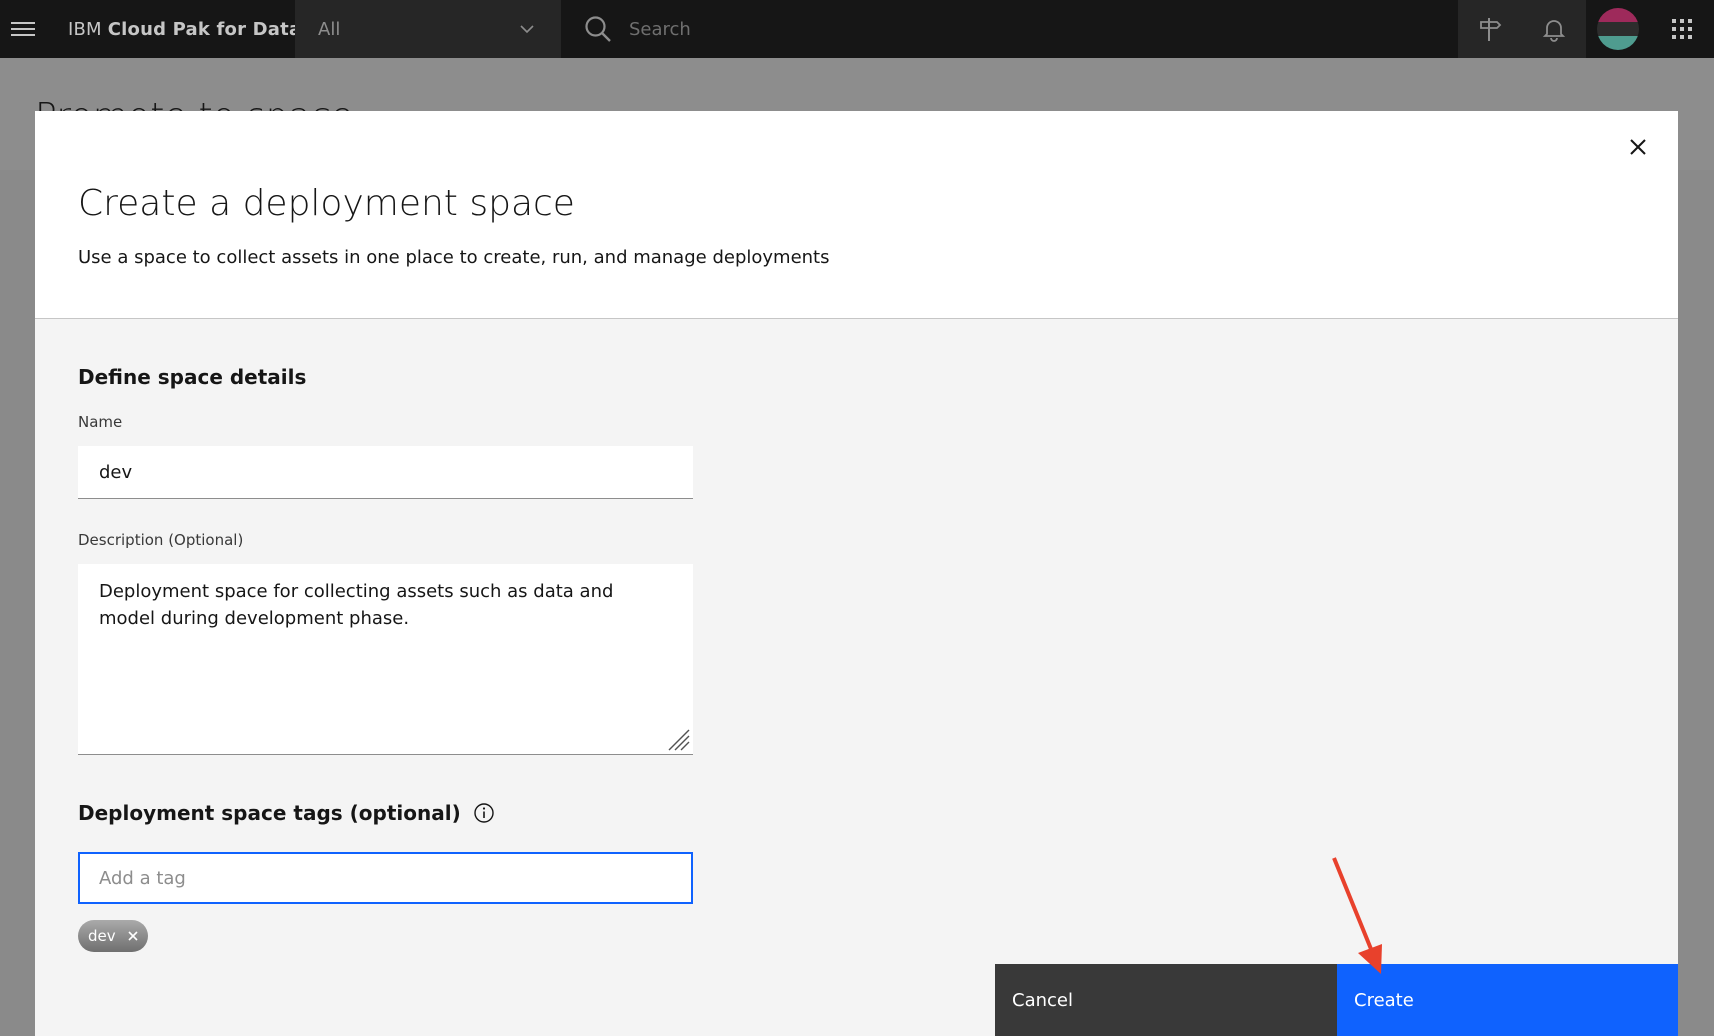 This screenshot has width=1714, height=1036. I want to click on brand-name: Cloud Pak for Data, so click(204, 29).